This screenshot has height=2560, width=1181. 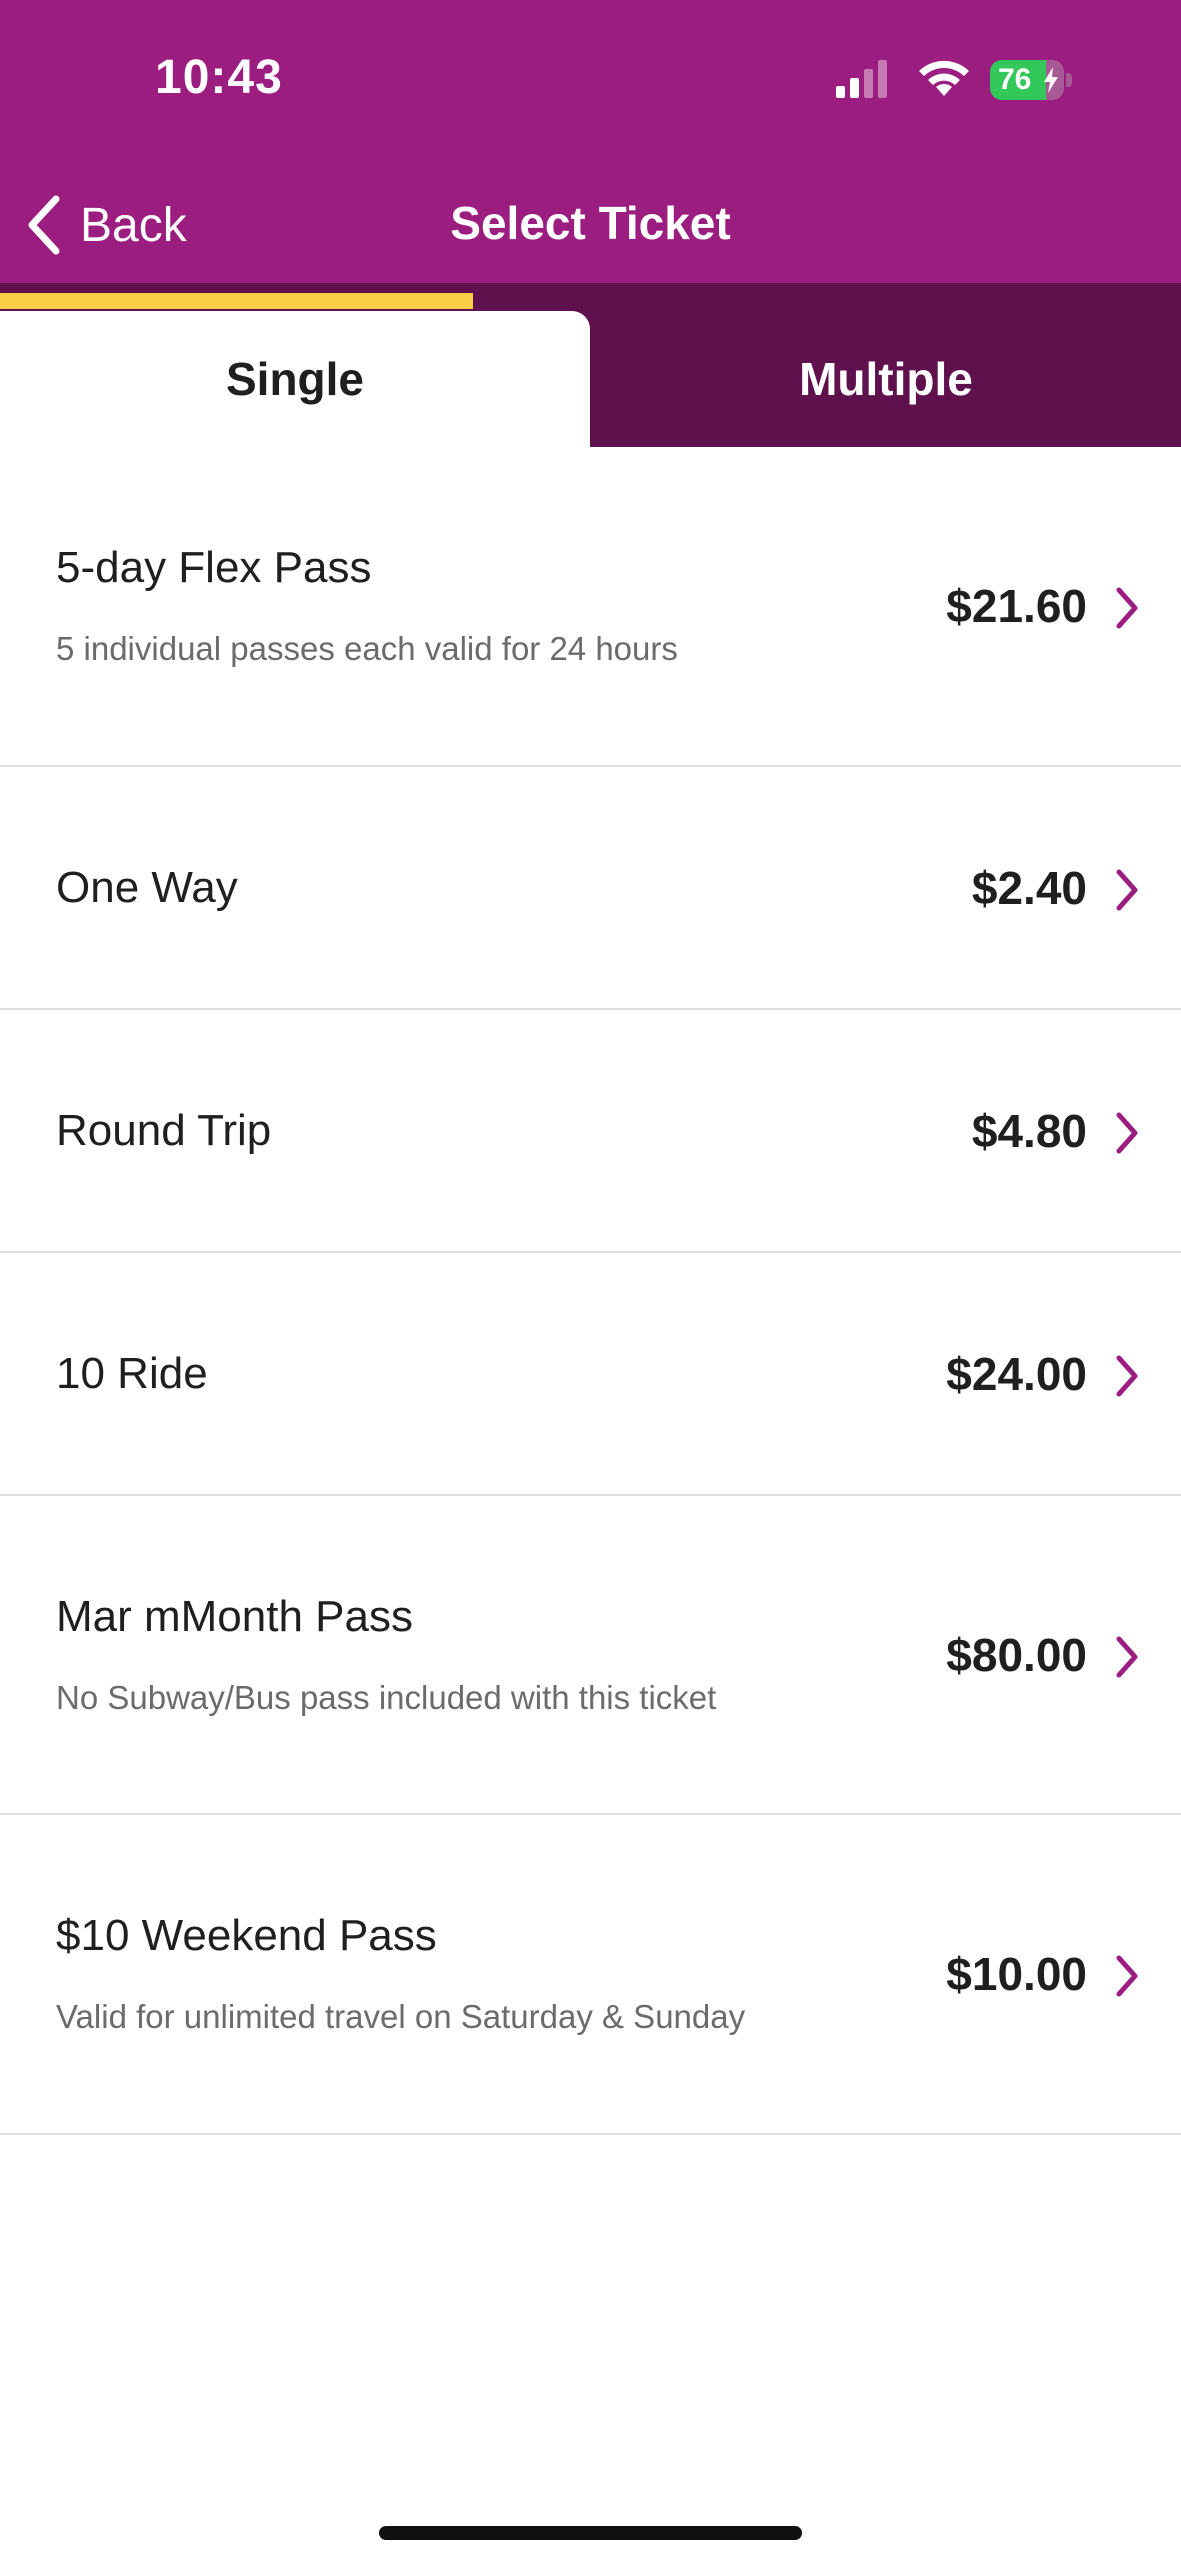 What do you see at coordinates (1029, 1131) in the screenshot?
I see `ticket-price: $4.80` at bounding box center [1029, 1131].